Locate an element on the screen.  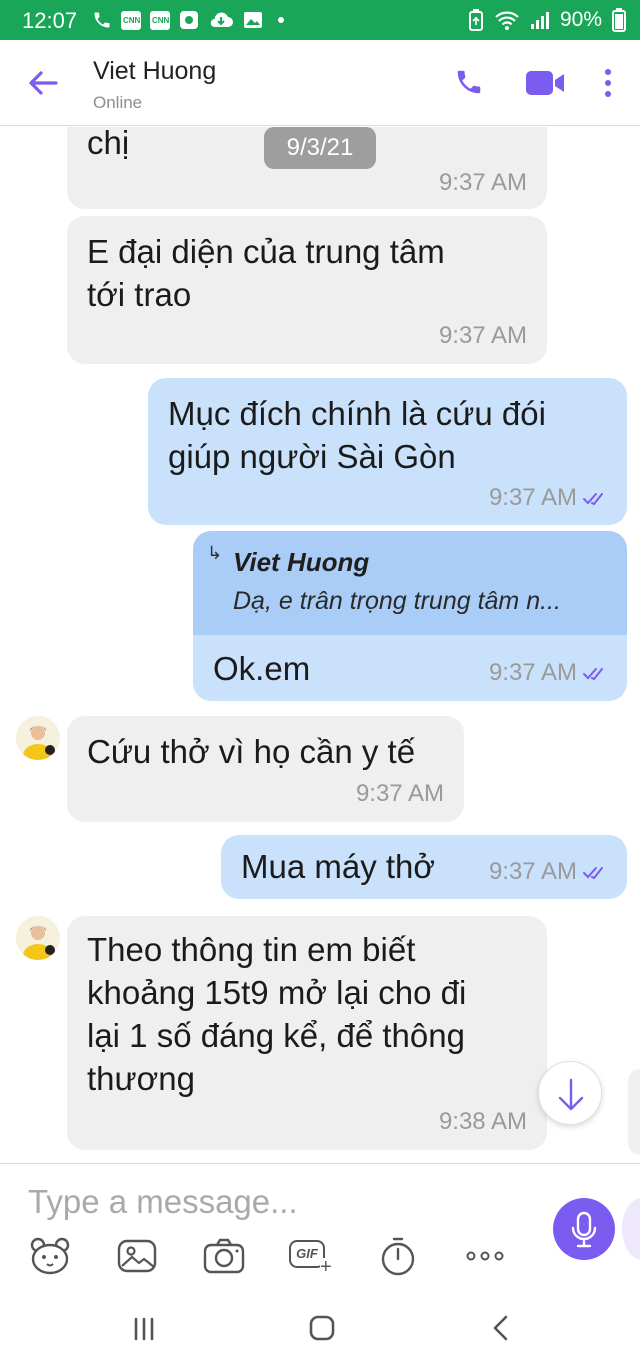
side-panel-handle is located at coordinates (634, 1112).